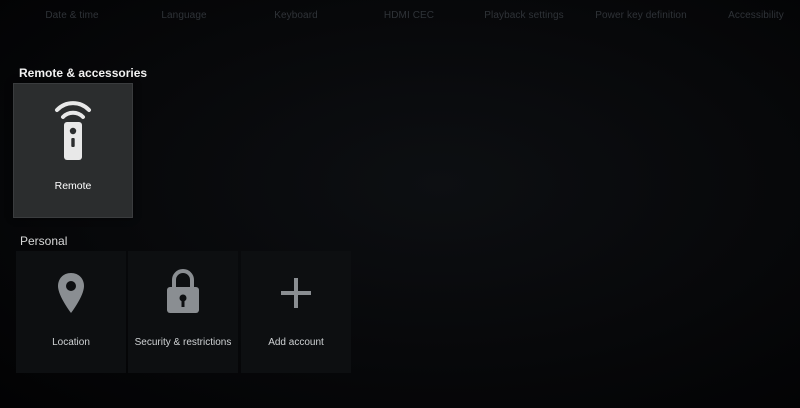  Describe the element at coordinates (641, 15) in the screenshot. I see `tab-power-key-definition: Power key definition` at that location.